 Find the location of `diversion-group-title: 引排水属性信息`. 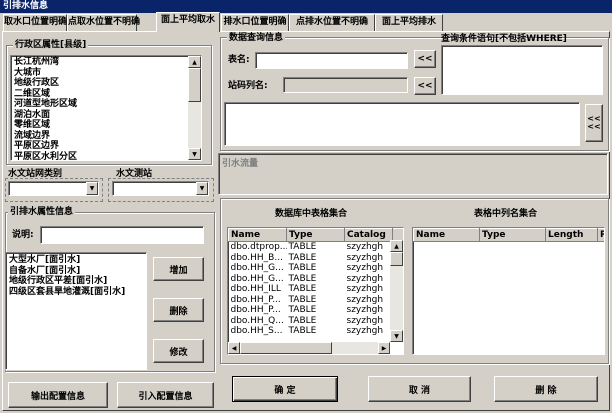

diversion-group-title: 引排水属性信息 is located at coordinates (42, 212).